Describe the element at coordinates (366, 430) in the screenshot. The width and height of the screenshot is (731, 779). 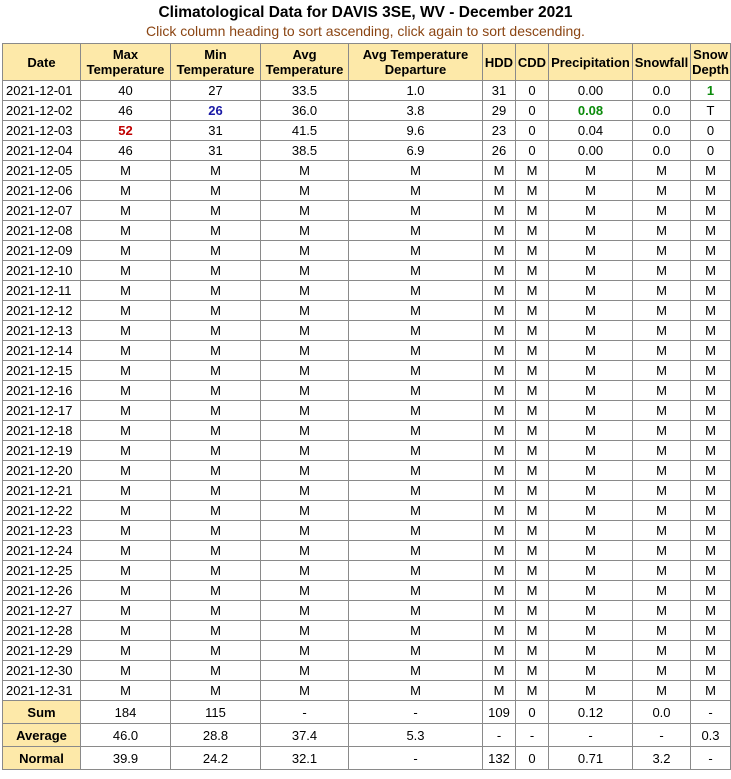
I see `table-row: 2021-12-18 M M M M M M M M M` at that location.